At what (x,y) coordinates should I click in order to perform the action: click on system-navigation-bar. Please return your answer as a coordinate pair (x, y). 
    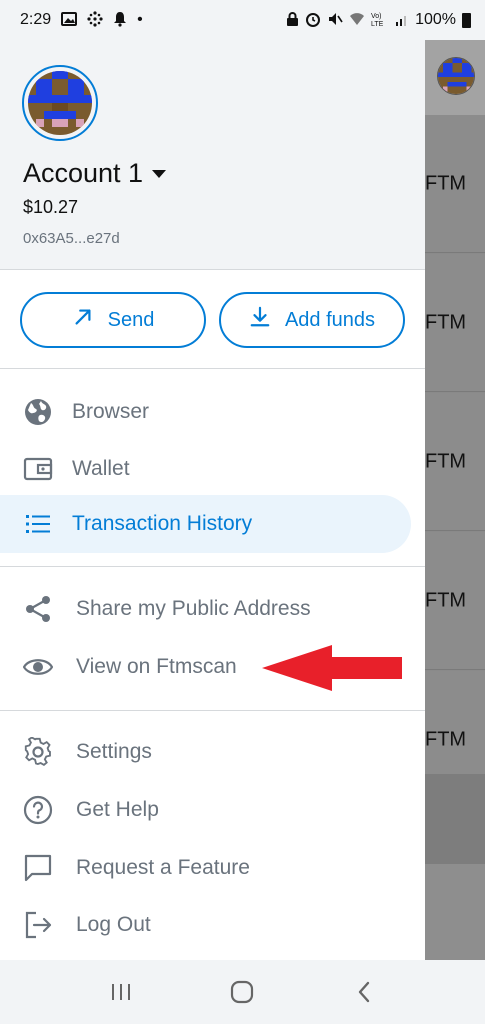
    Looking at the image, I should click on (242, 992).